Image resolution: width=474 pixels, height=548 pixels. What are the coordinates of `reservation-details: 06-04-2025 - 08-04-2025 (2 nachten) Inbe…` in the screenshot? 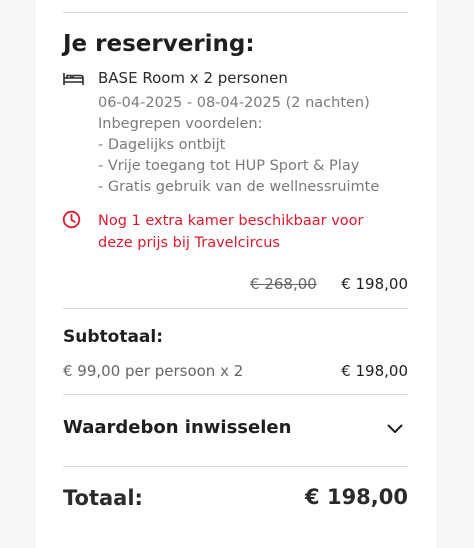 It's located at (238, 145).